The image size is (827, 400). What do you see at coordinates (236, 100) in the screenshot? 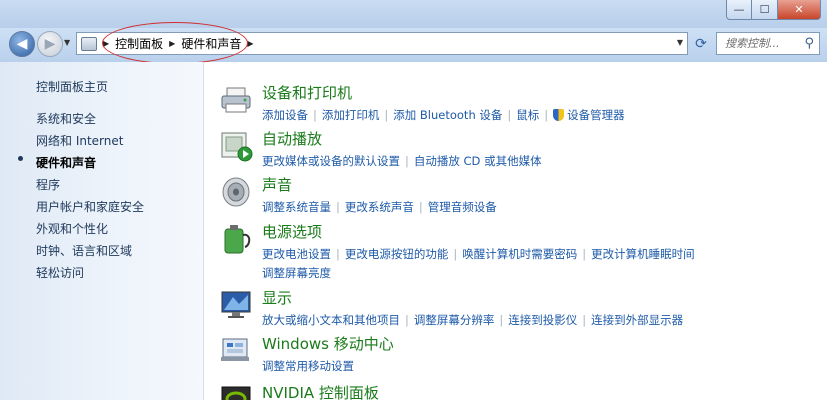
I see `printer-icon` at bounding box center [236, 100].